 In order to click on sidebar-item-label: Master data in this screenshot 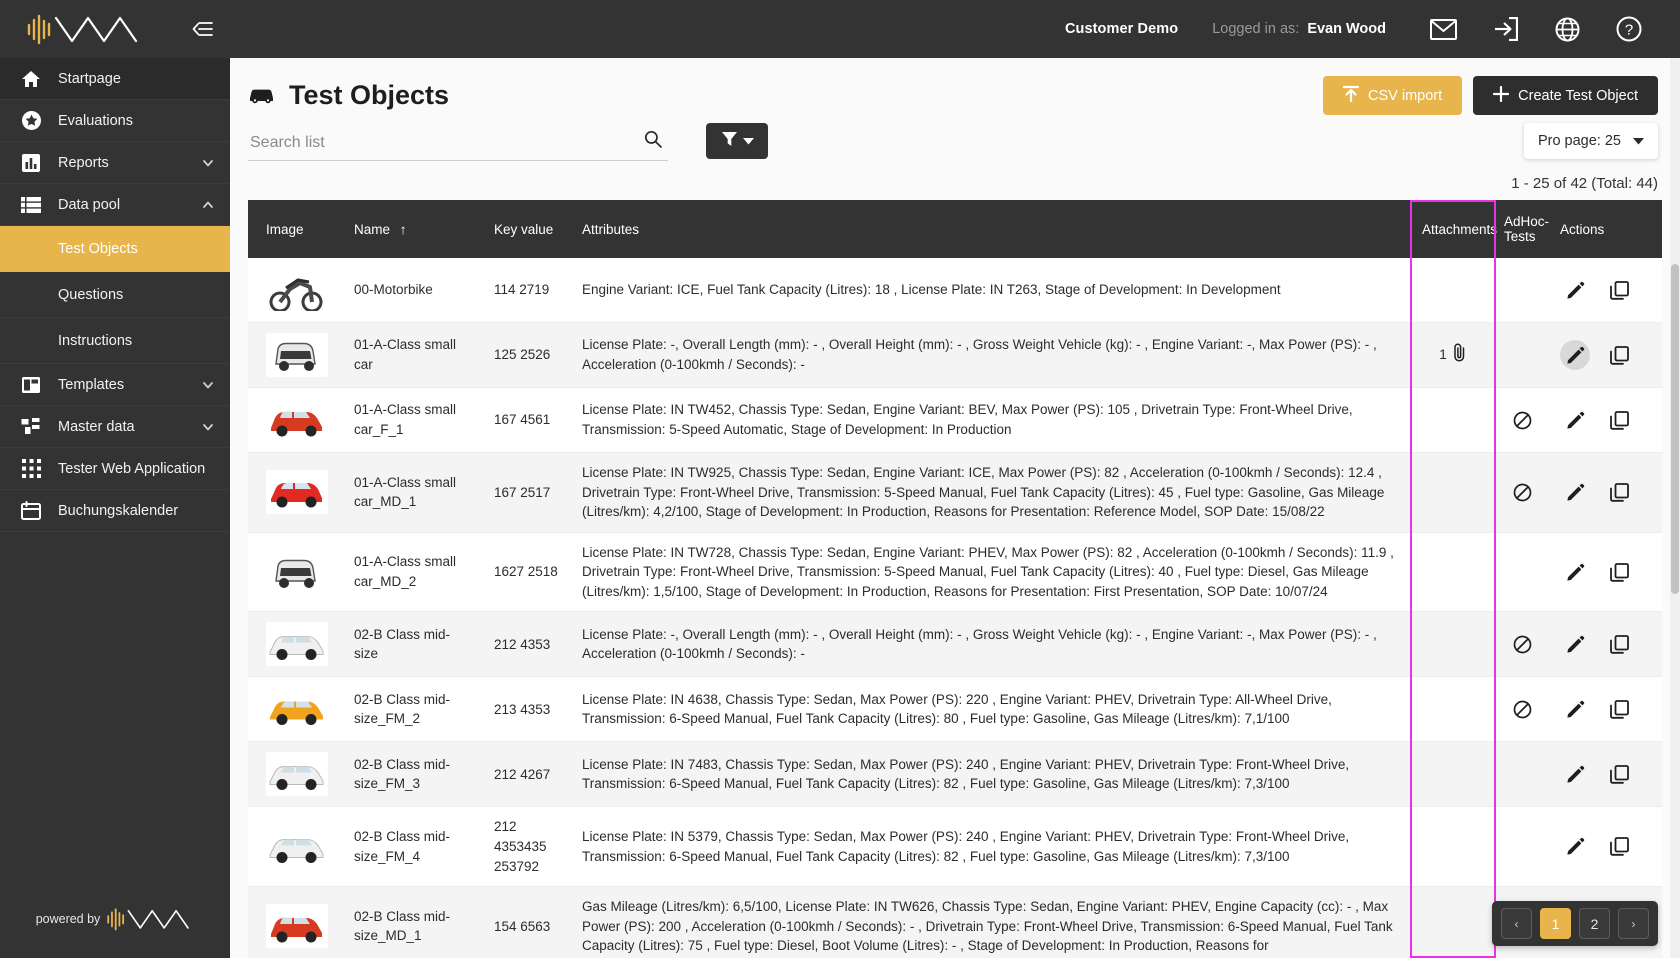, I will do `click(96, 426)`.